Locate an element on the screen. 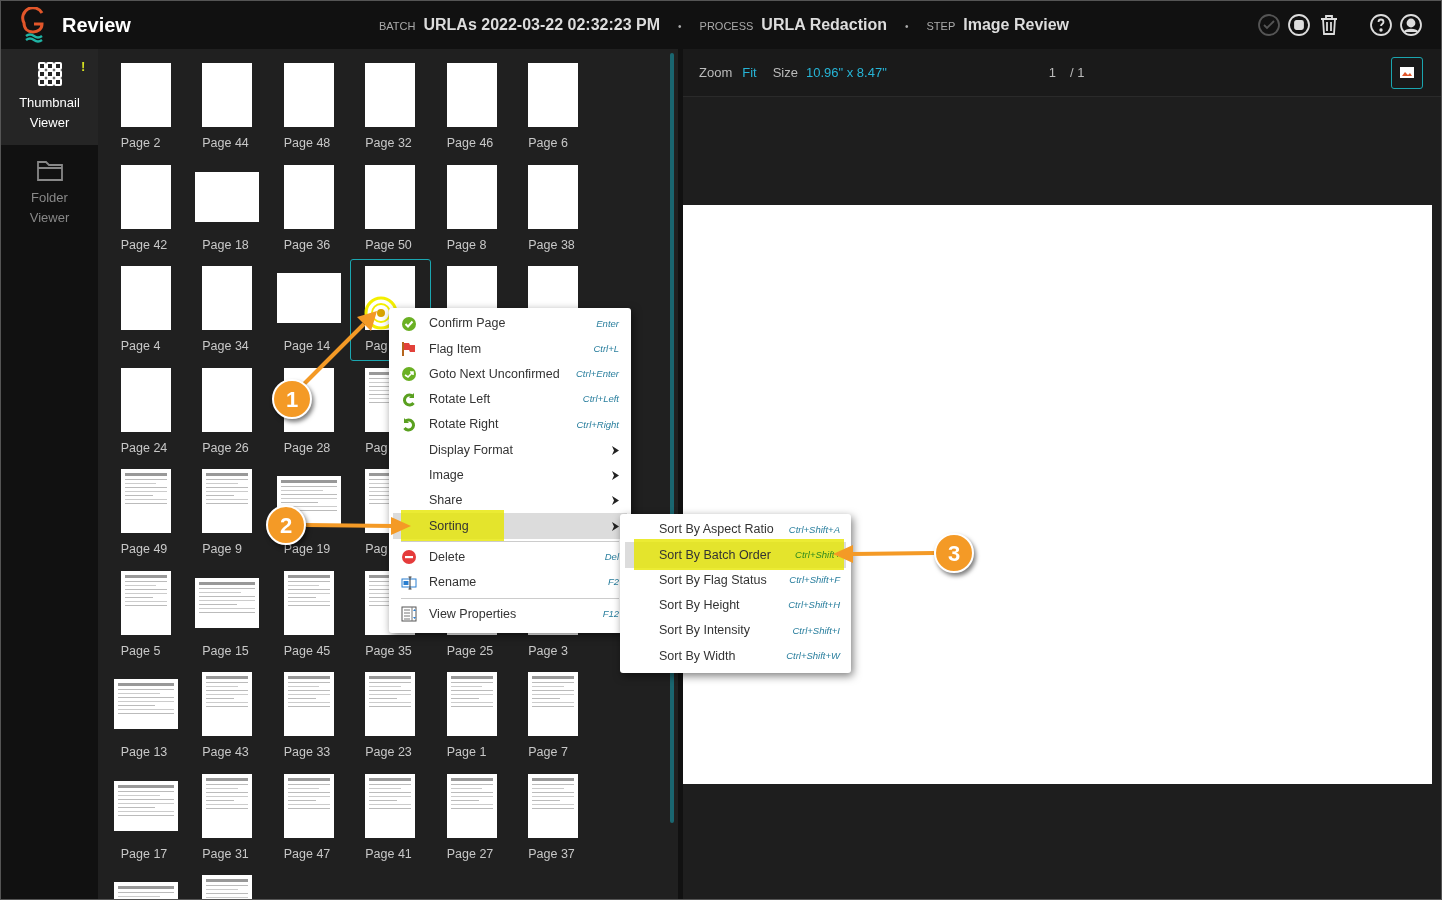 Image resolution: width=1442 pixels, height=900 pixels. thumbnail-label: Page 43 is located at coordinates (225, 752).